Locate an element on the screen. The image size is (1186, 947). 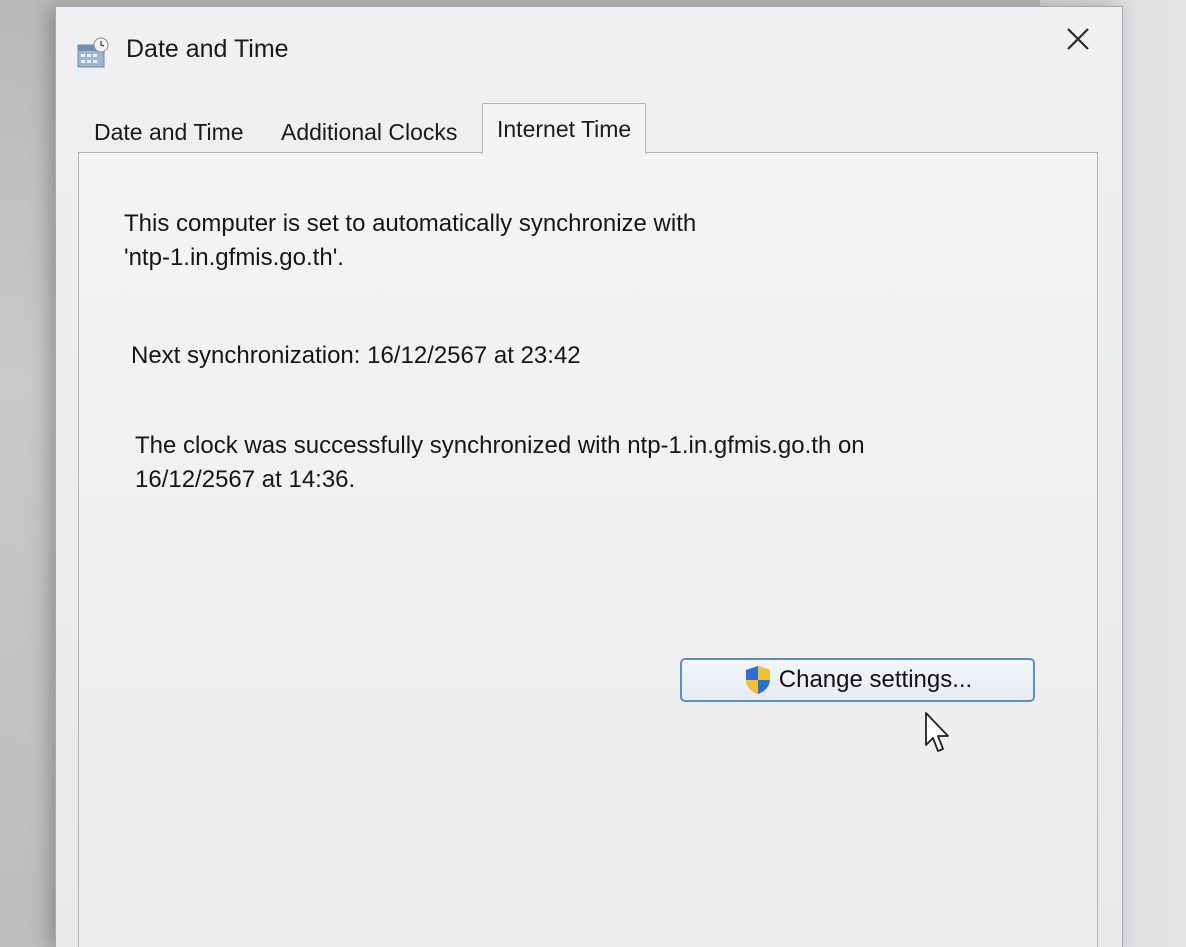
sync-text-line-2: 'ntp-1.in.gfmis.go.th'. is located at coordinates (234, 257).